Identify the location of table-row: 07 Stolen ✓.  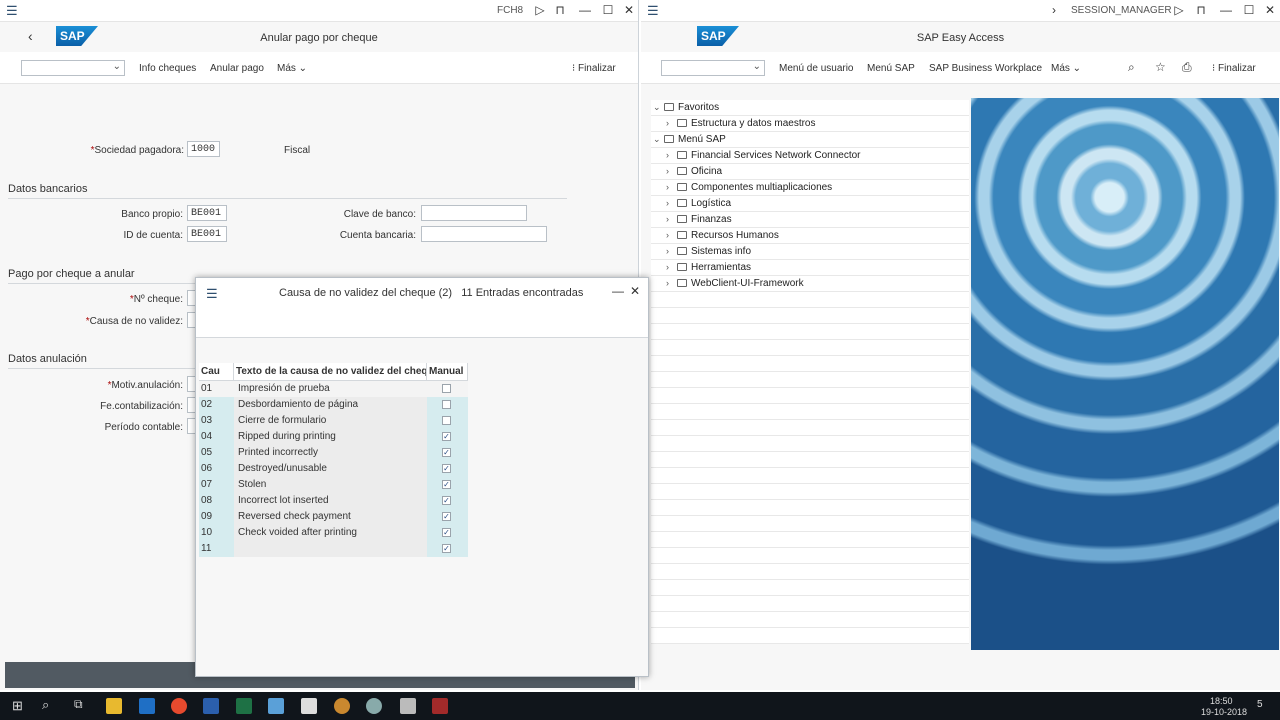
(333, 485).